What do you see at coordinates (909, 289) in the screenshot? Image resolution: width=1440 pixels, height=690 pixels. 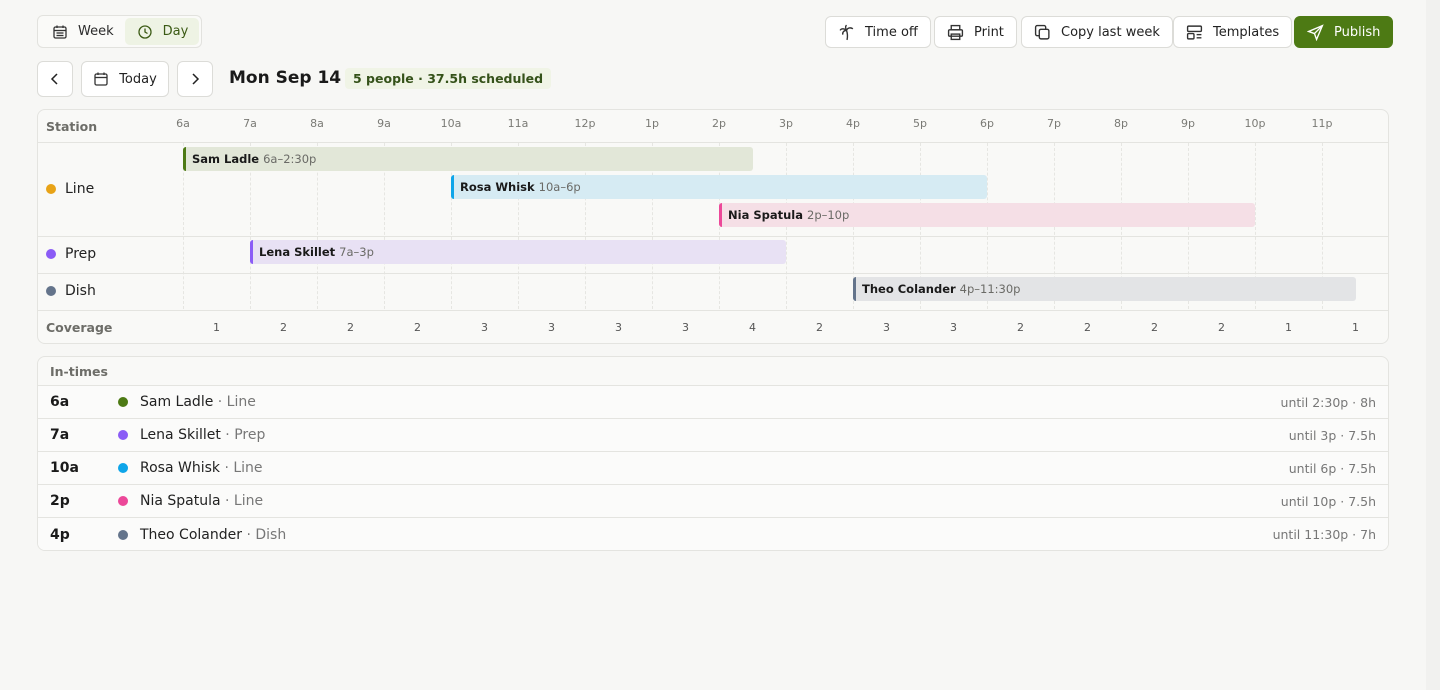 I see `shift-employee-name: Theo Colander` at bounding box center [909, 289].